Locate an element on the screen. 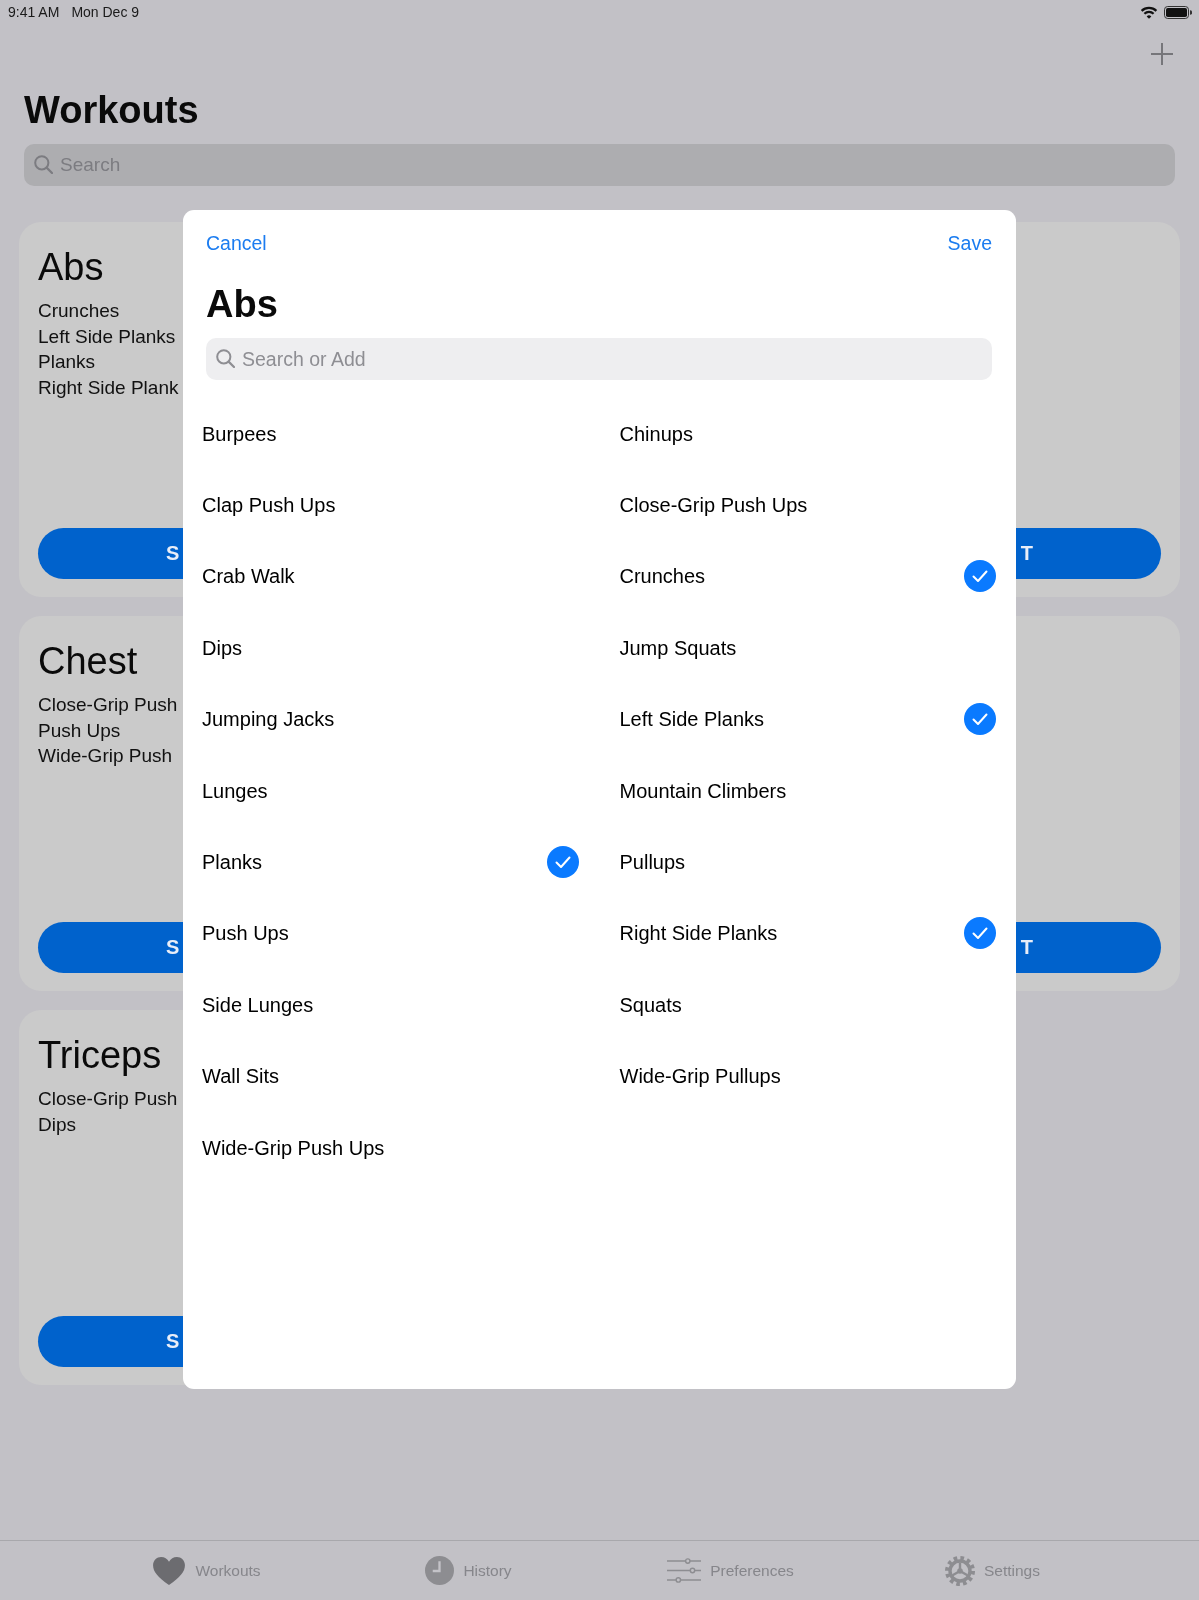 This screenshot has width=1199, height=1600. exercise-option: Jumping Jacks is located at coordinates (268, 719).